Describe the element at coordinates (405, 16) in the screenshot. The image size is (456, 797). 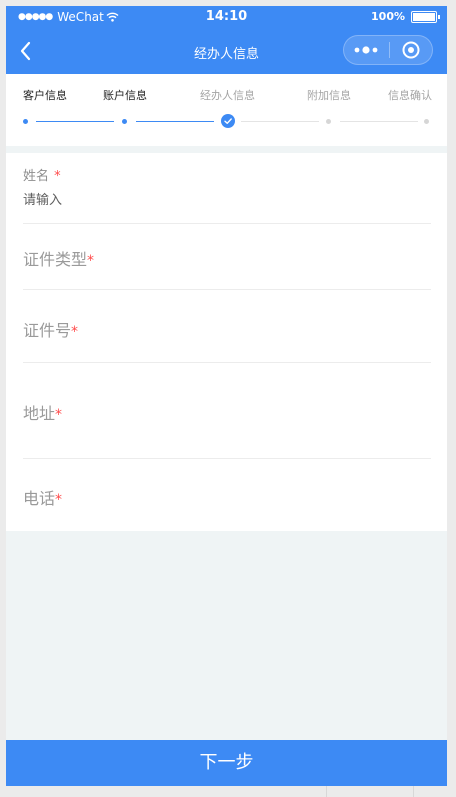
I see `status-battery: 100%` at that location.